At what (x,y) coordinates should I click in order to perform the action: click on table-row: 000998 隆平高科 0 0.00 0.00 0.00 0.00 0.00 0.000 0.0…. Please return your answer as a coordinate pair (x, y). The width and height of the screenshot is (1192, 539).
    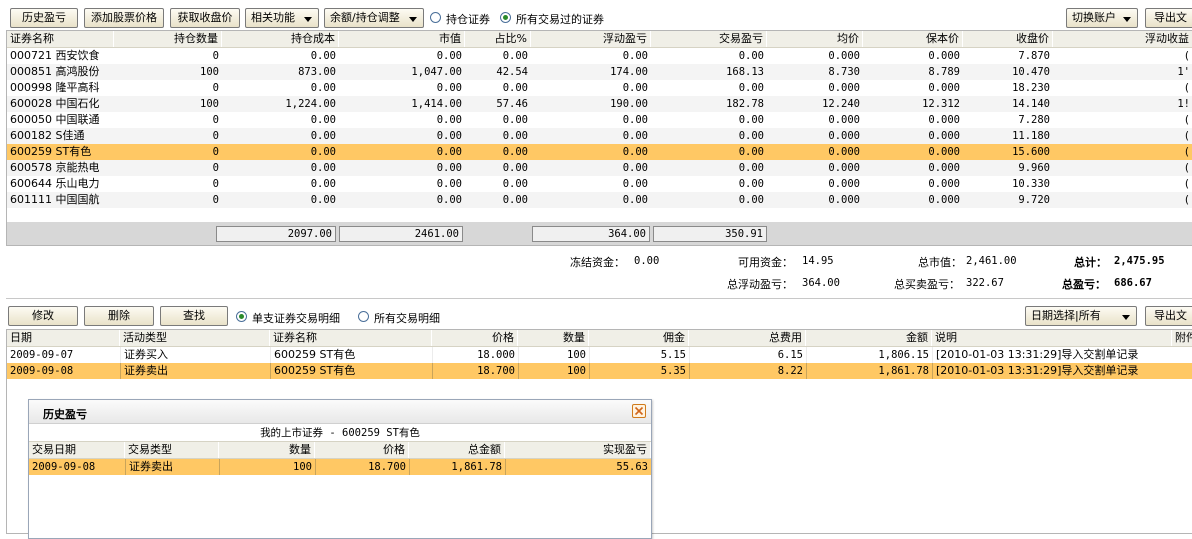
    Looking at the image, I should click on (599, 88).